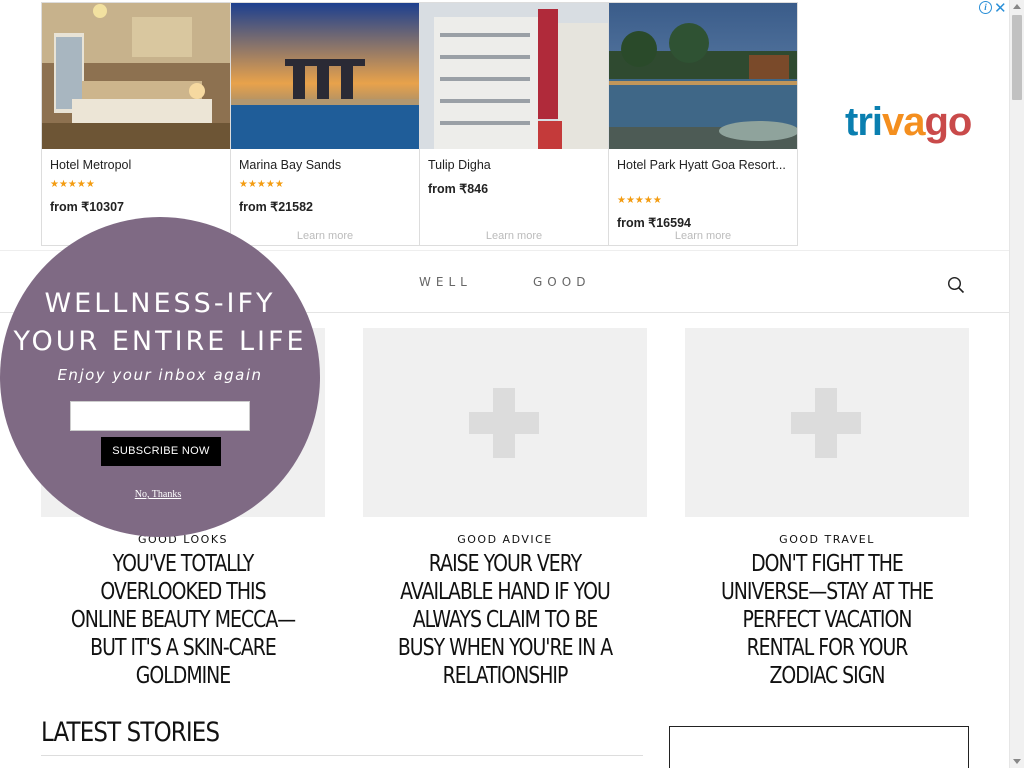 The image size is (1024, 768). Describe the element at coordinates (1017, 6) in the screenshot. I see `scroll-up-arrow-icon` at that location.